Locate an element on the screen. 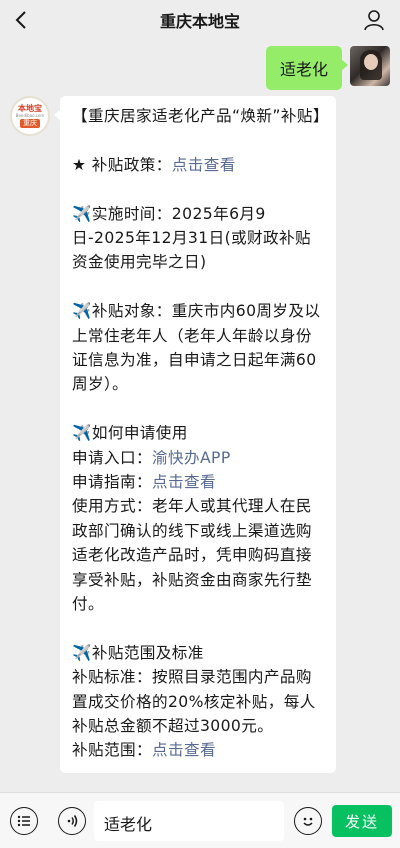 The width and height of the screenshot is (400, 848). page-title: 重庆本地宝 is located at coordinates (199, 21).